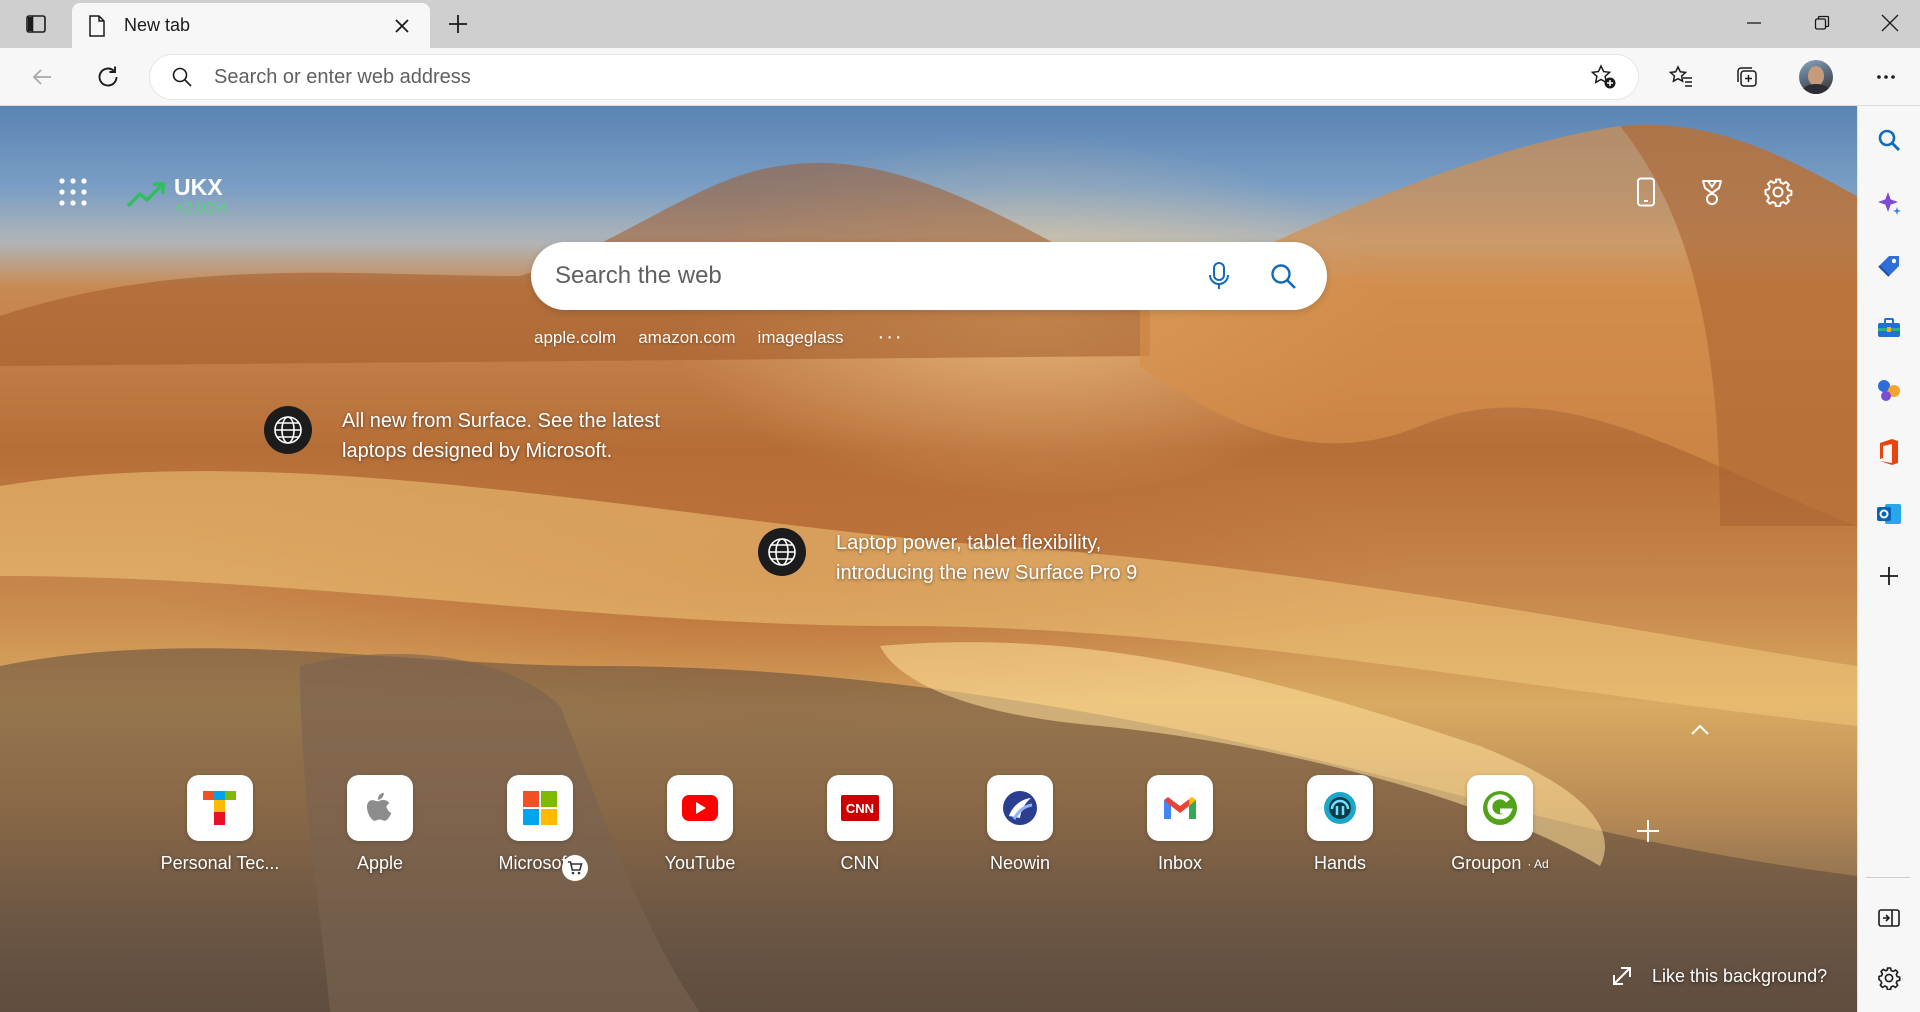  I want to click on site-label: CNN, so click(860, 863).